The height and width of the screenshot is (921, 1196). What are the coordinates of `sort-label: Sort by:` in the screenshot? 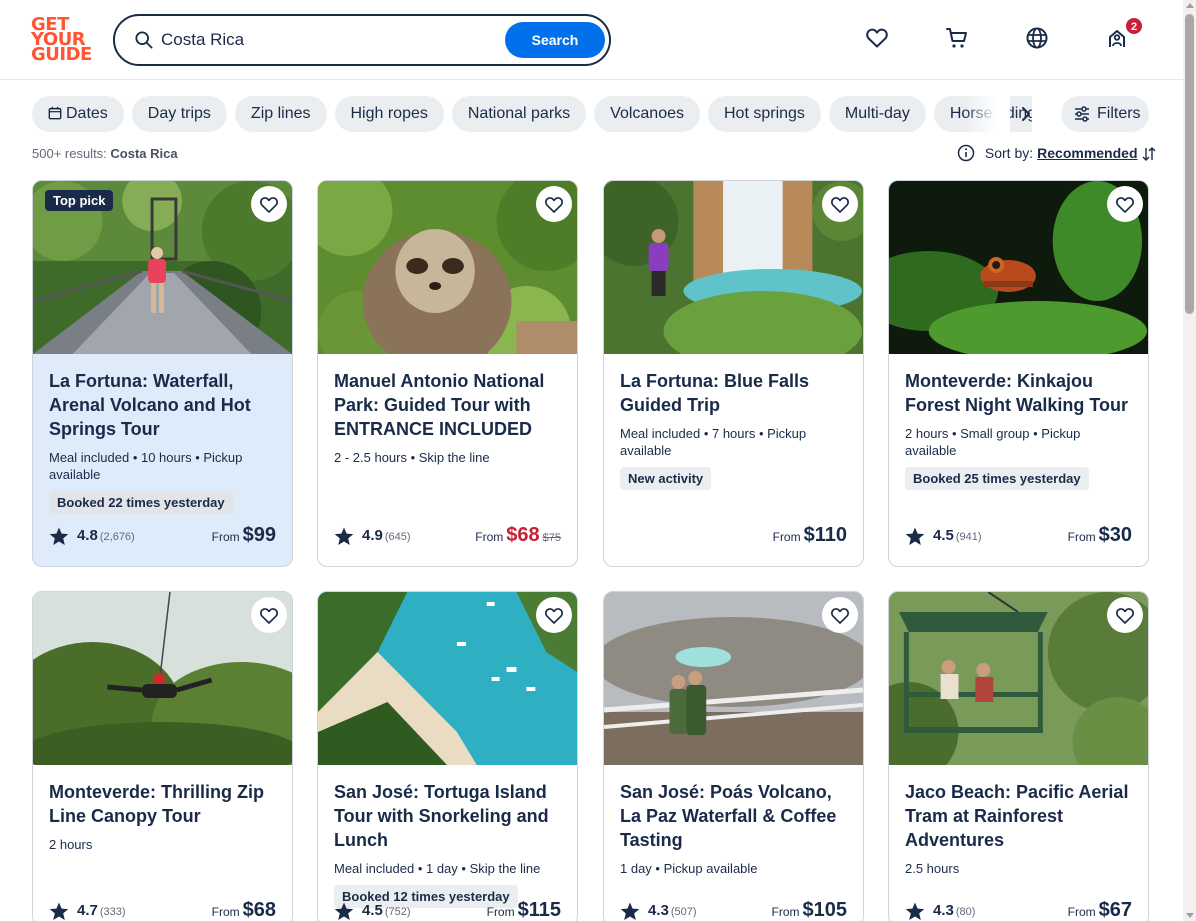 It's located at (1009, 153).